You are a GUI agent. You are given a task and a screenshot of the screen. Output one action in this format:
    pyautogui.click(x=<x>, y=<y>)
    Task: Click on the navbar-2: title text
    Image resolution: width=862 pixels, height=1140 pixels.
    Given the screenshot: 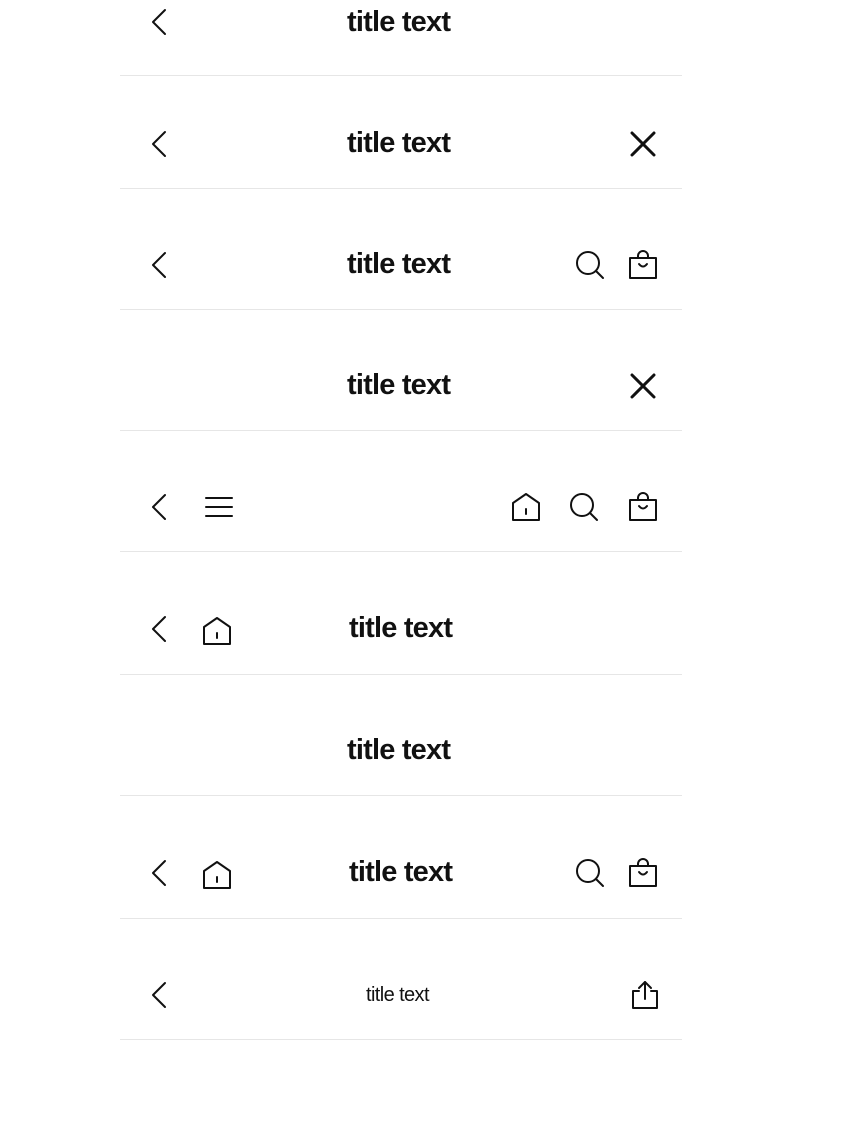 What is the action you would take?
    pyautogui.click(x=401, y=128)
    